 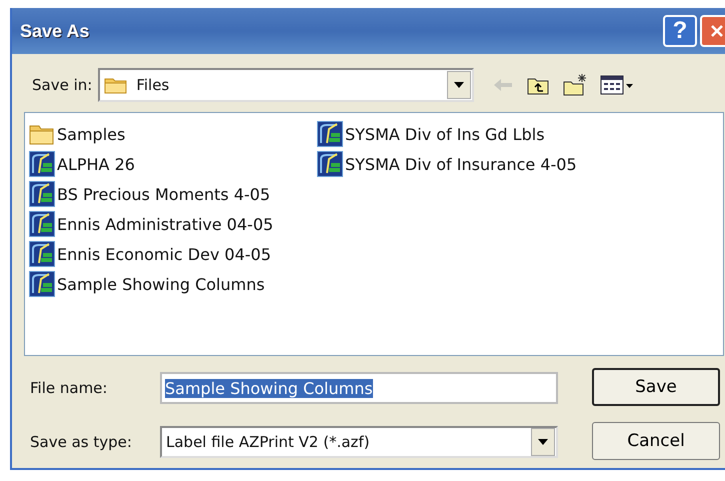 I want to click on file-item: Samples, so click(x=173, y=134).